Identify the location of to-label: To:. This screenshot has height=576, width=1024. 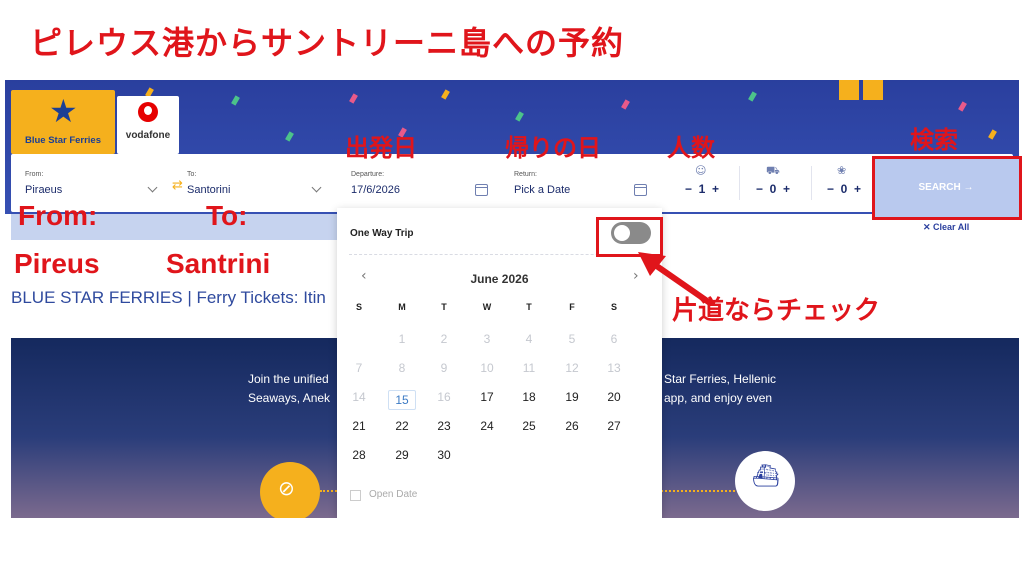
(192, 174).